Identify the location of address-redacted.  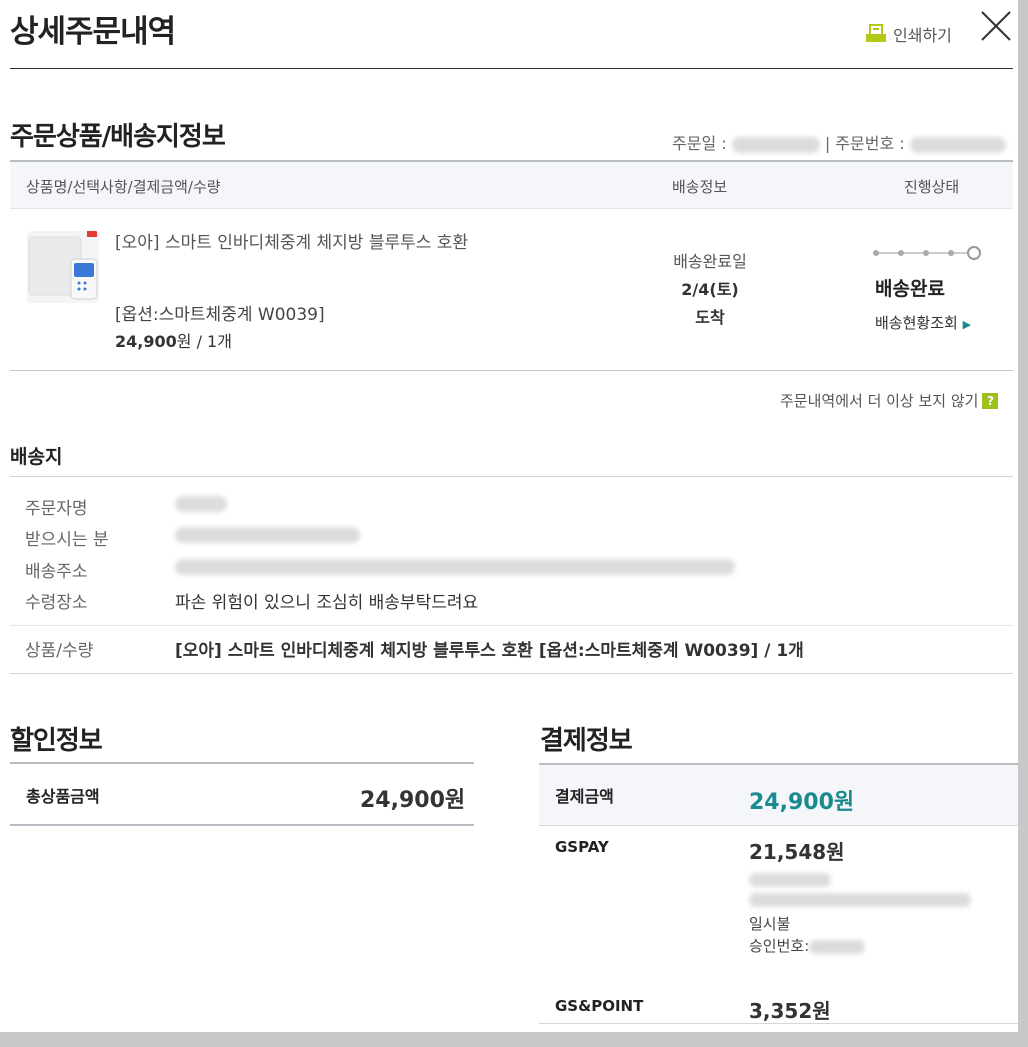
(455, 567).